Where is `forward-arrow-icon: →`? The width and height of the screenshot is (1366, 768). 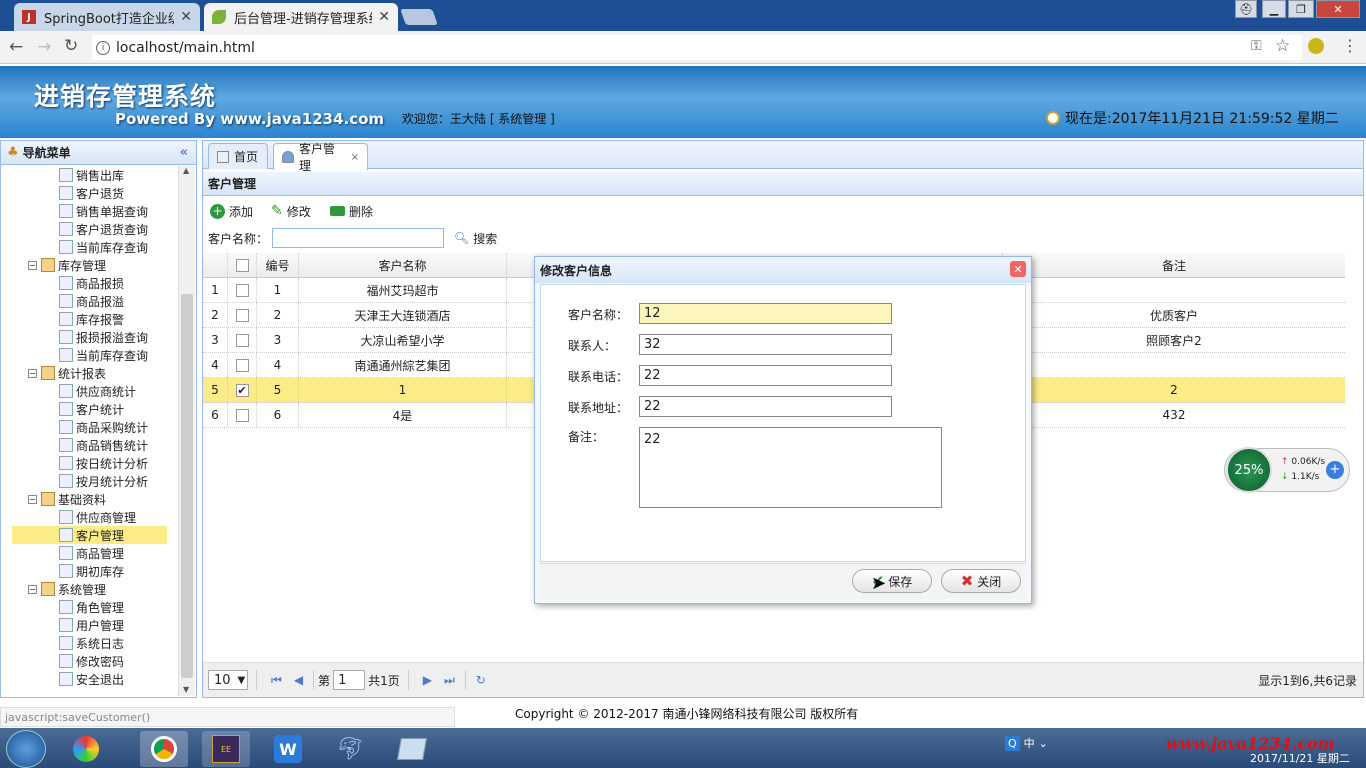 forward-arrow-icon: → is located at coordinates (44, 47).